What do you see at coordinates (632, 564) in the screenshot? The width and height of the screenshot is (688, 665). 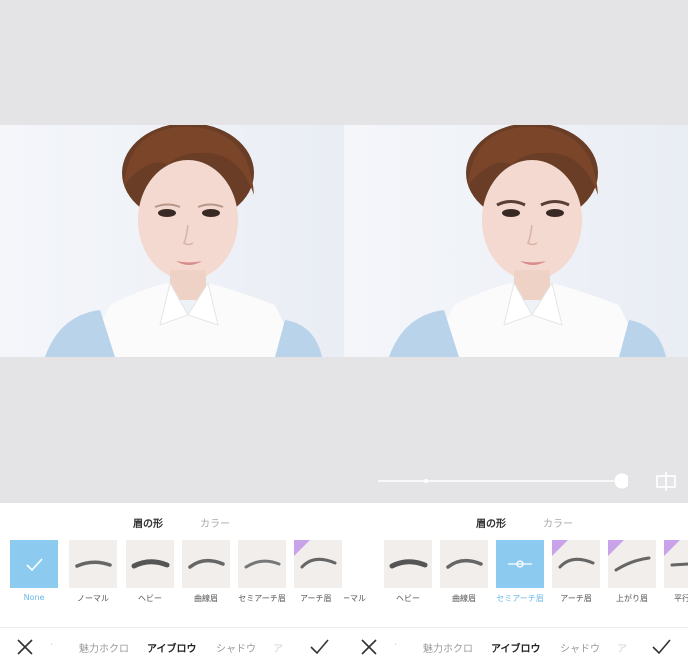 I see `style-thumb-raised` at bounding box center [632, 564].